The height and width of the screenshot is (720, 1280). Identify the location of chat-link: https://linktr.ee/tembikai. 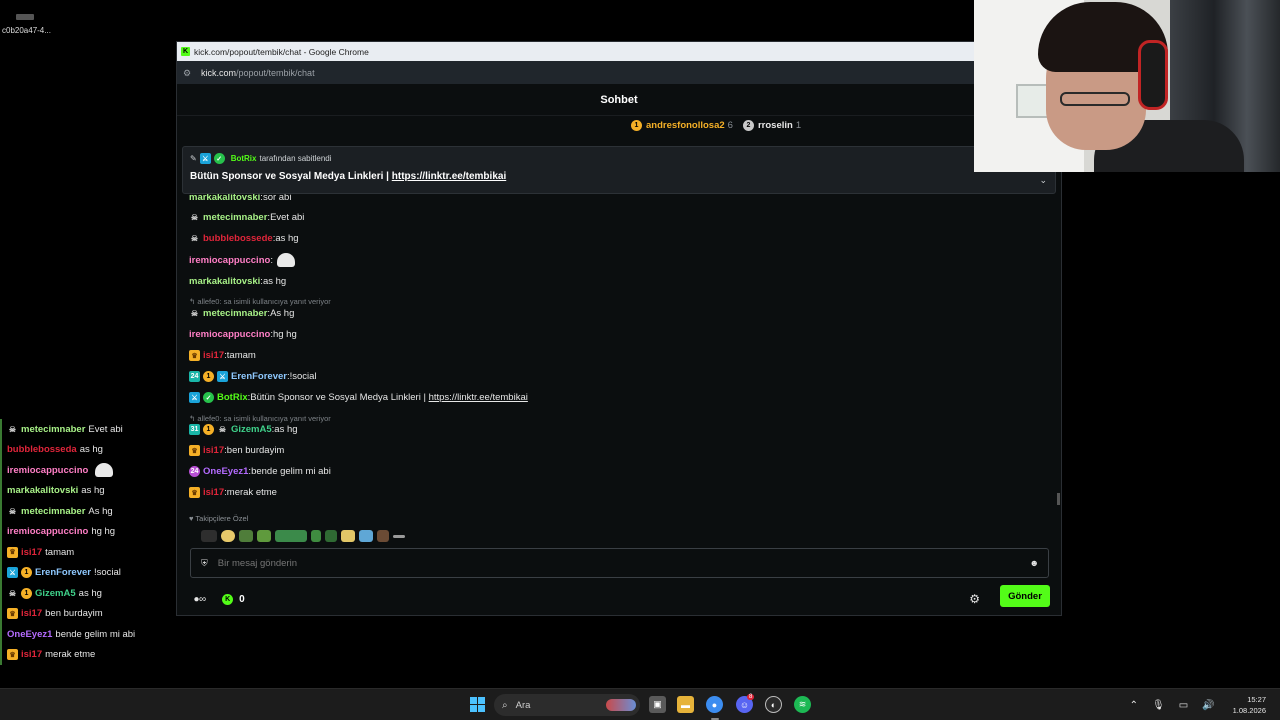
(478, 397).